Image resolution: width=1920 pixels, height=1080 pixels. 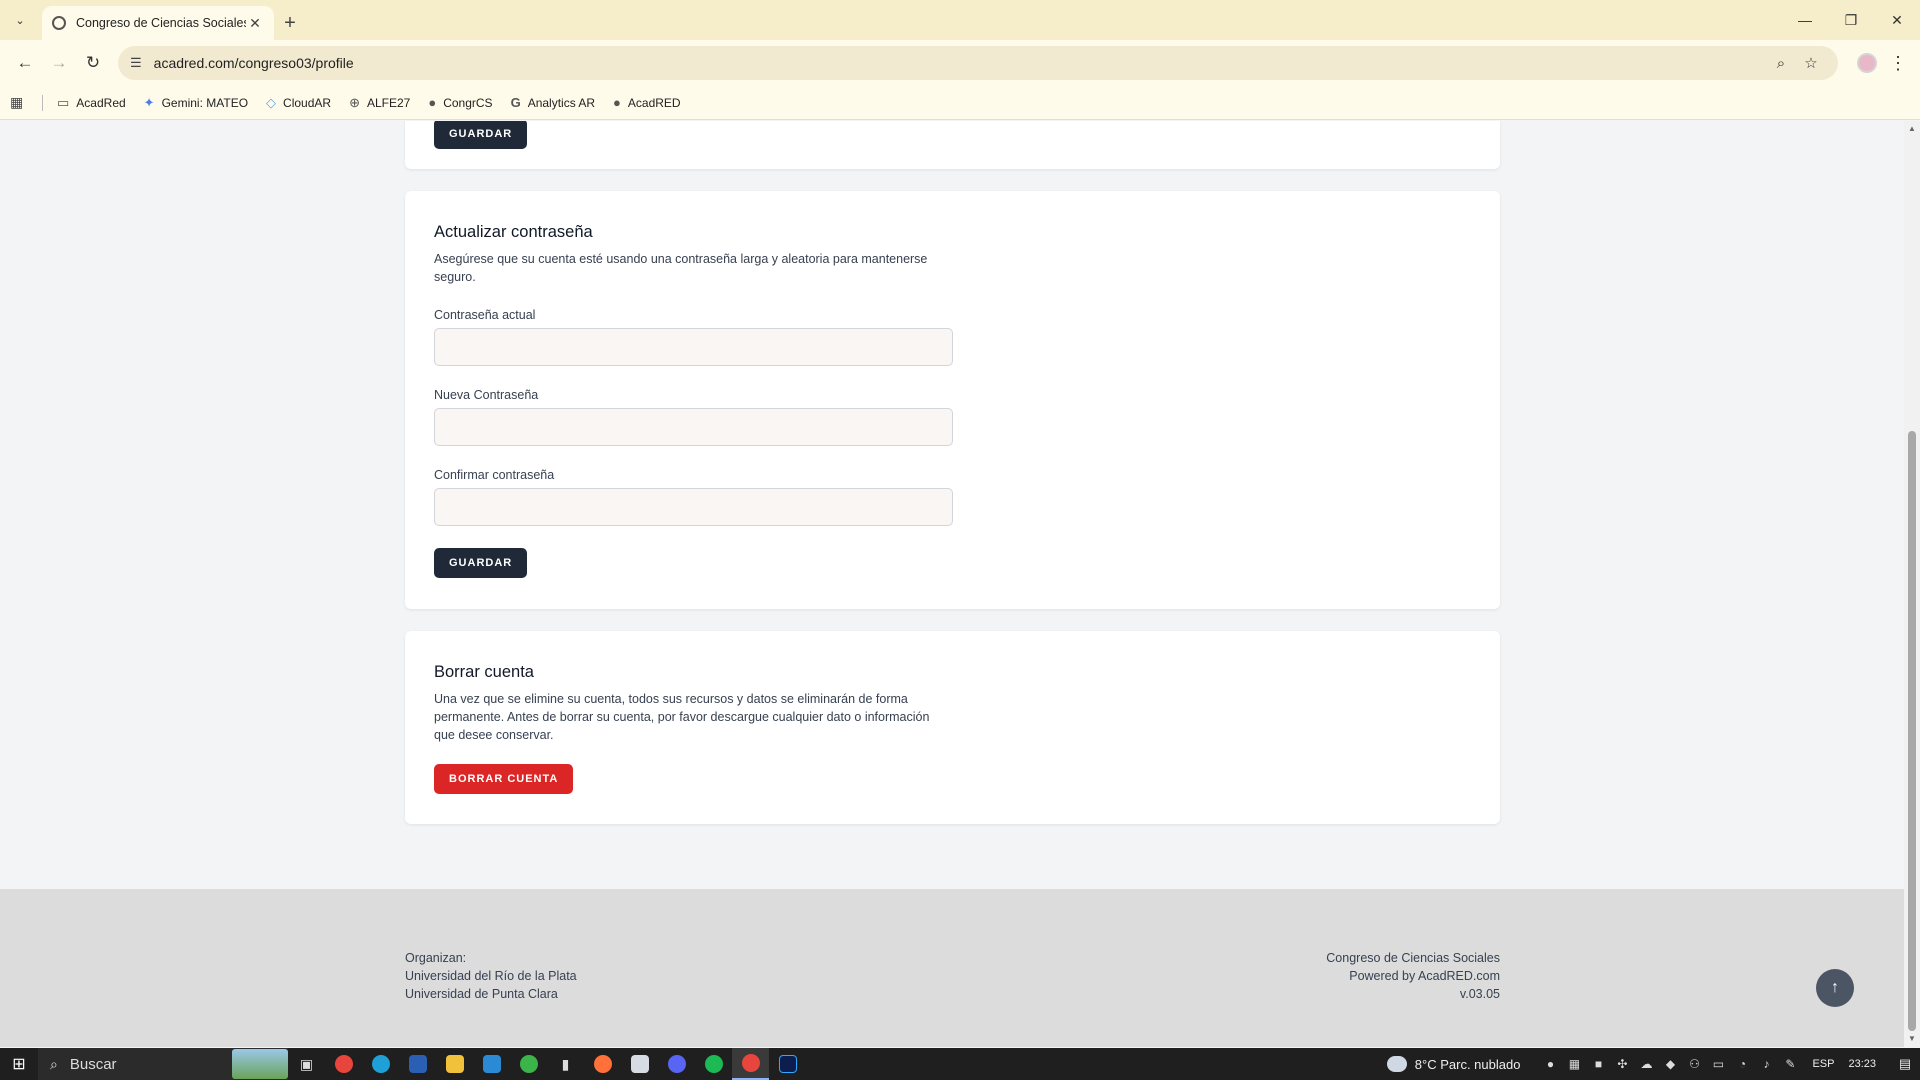 What do you see at coordinates (388, 102) in the screenshot?
I see `bookmark-label: ALFE27` at bounding box center [388, 102].